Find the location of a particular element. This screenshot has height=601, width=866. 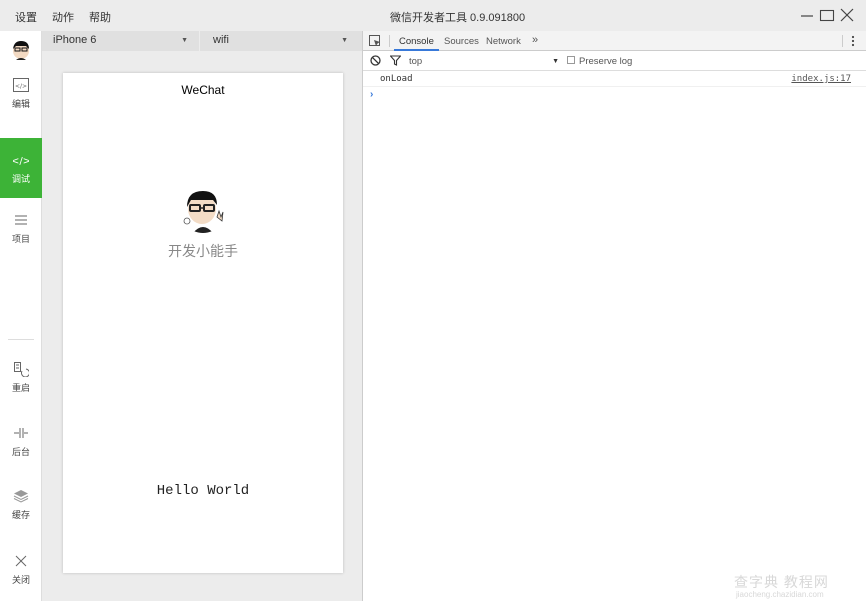

more-tabs-button: » is located at coordinates (535, 40).